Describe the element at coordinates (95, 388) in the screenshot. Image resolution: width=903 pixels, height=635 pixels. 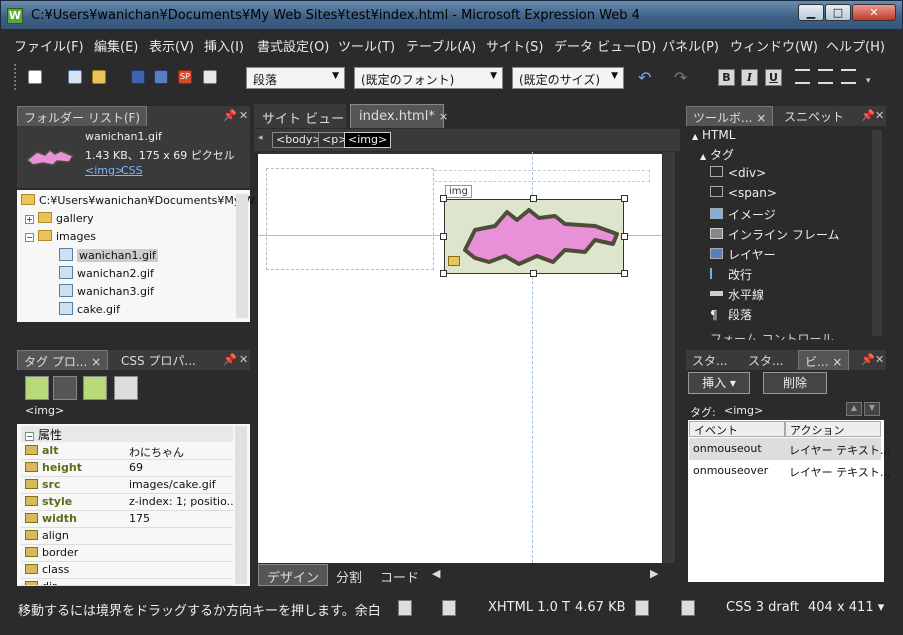
I see `show-set-properties-icon` at that location.